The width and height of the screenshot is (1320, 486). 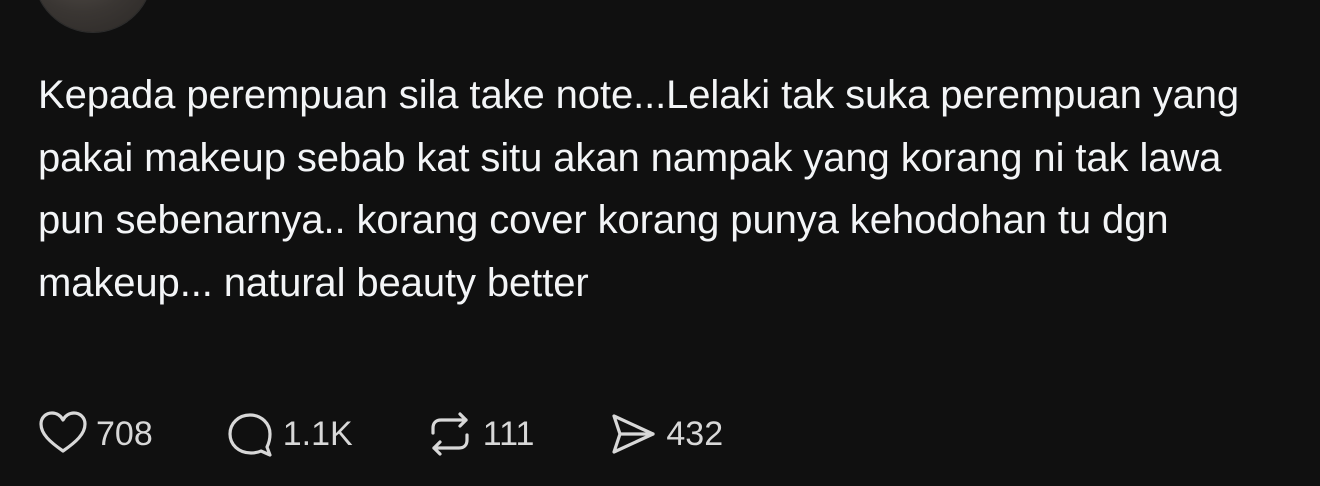 What do you see at coordinates (450, 434) in the screenshot?
I see `repost-icon` at bounding box center [450, 434].